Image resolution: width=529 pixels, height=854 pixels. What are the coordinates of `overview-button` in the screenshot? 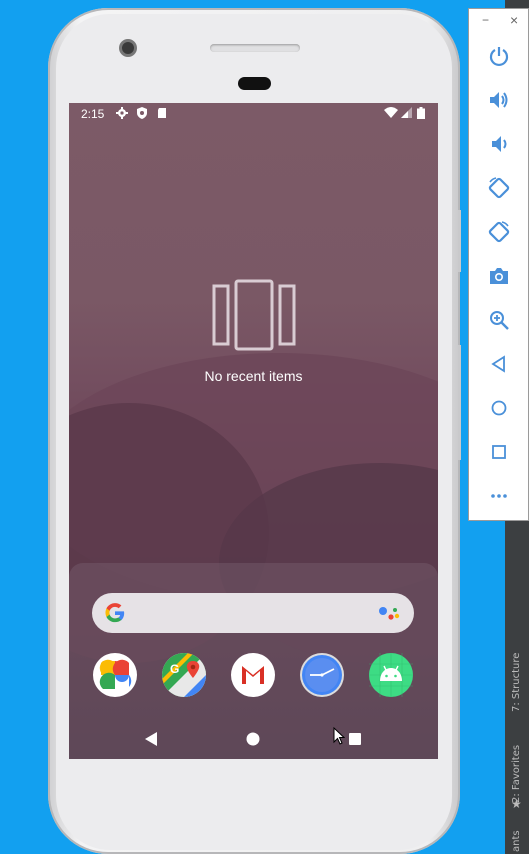 It's located at (499, 452).